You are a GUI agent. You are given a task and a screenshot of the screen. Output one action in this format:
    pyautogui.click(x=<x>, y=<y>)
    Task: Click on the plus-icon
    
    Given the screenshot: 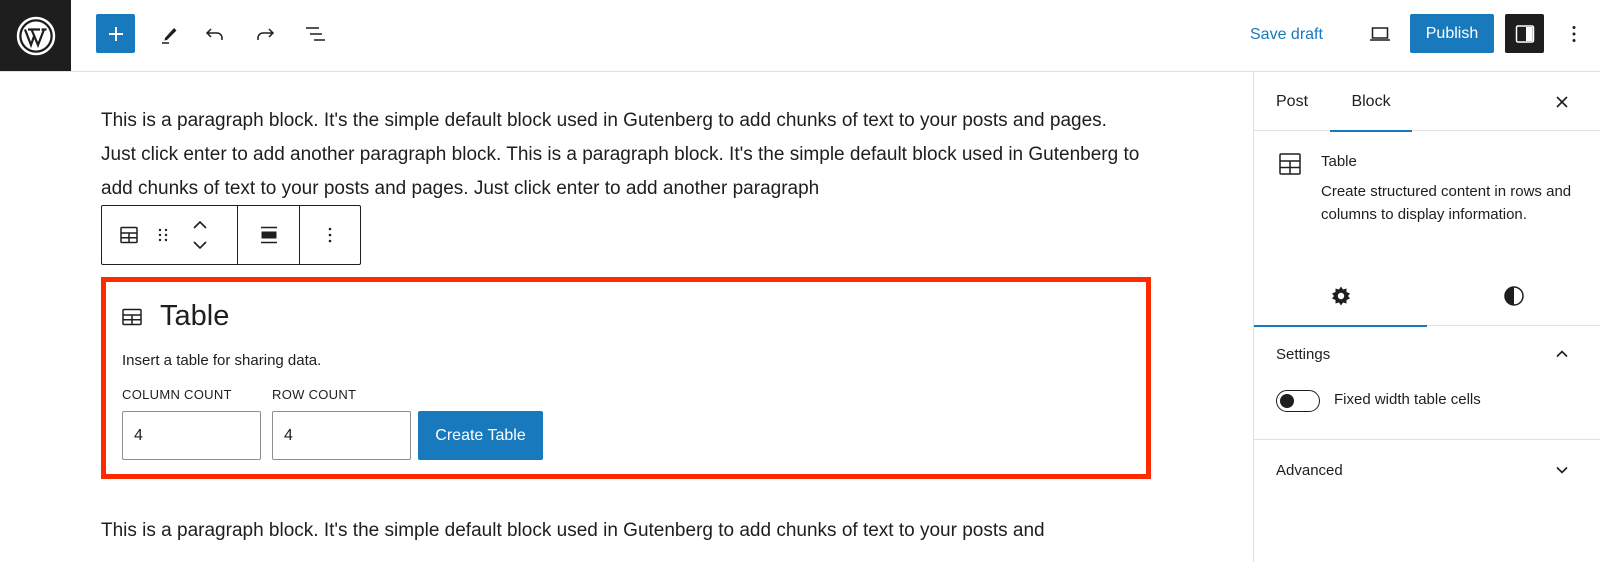 What is the action you would take?
    pyautogui.click(x=115, y=33)
    